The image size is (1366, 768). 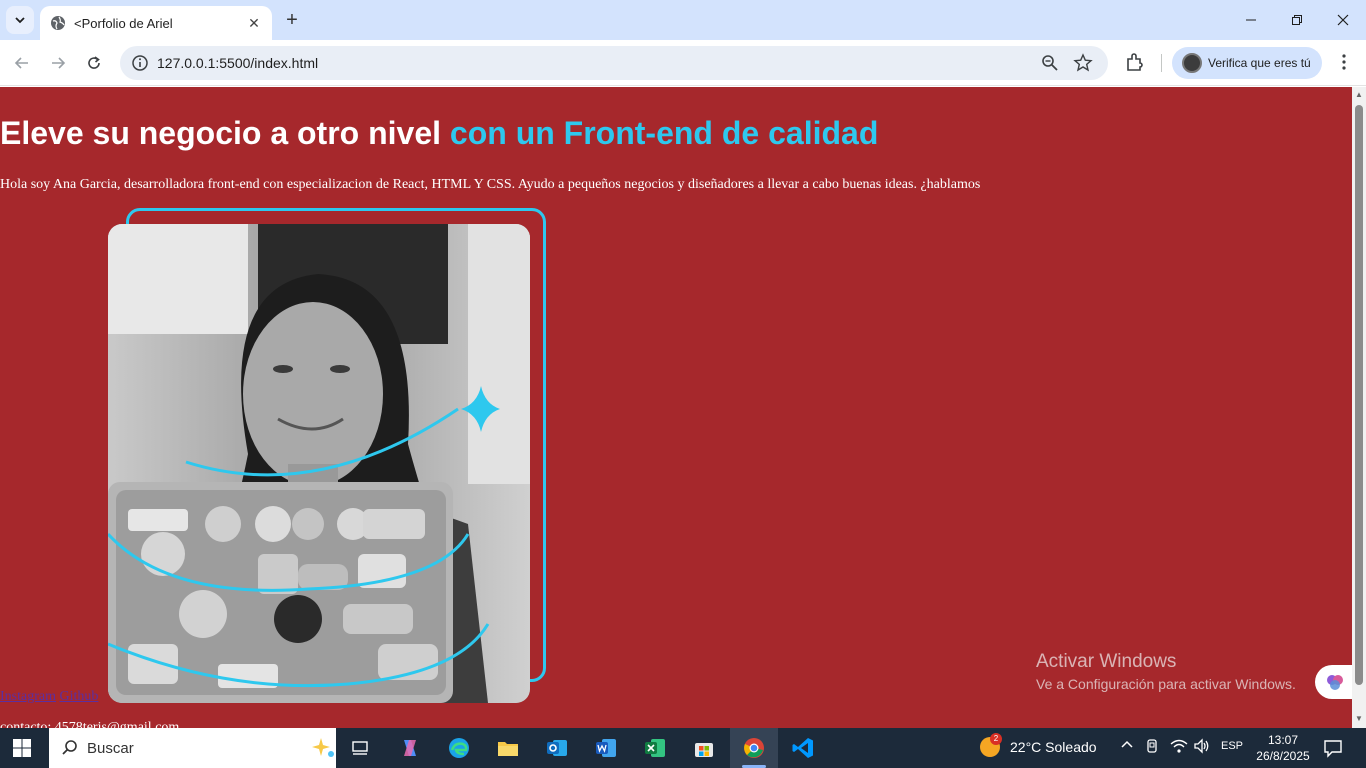 I want to click on file-explorer-button, so click(x=508, y=748).